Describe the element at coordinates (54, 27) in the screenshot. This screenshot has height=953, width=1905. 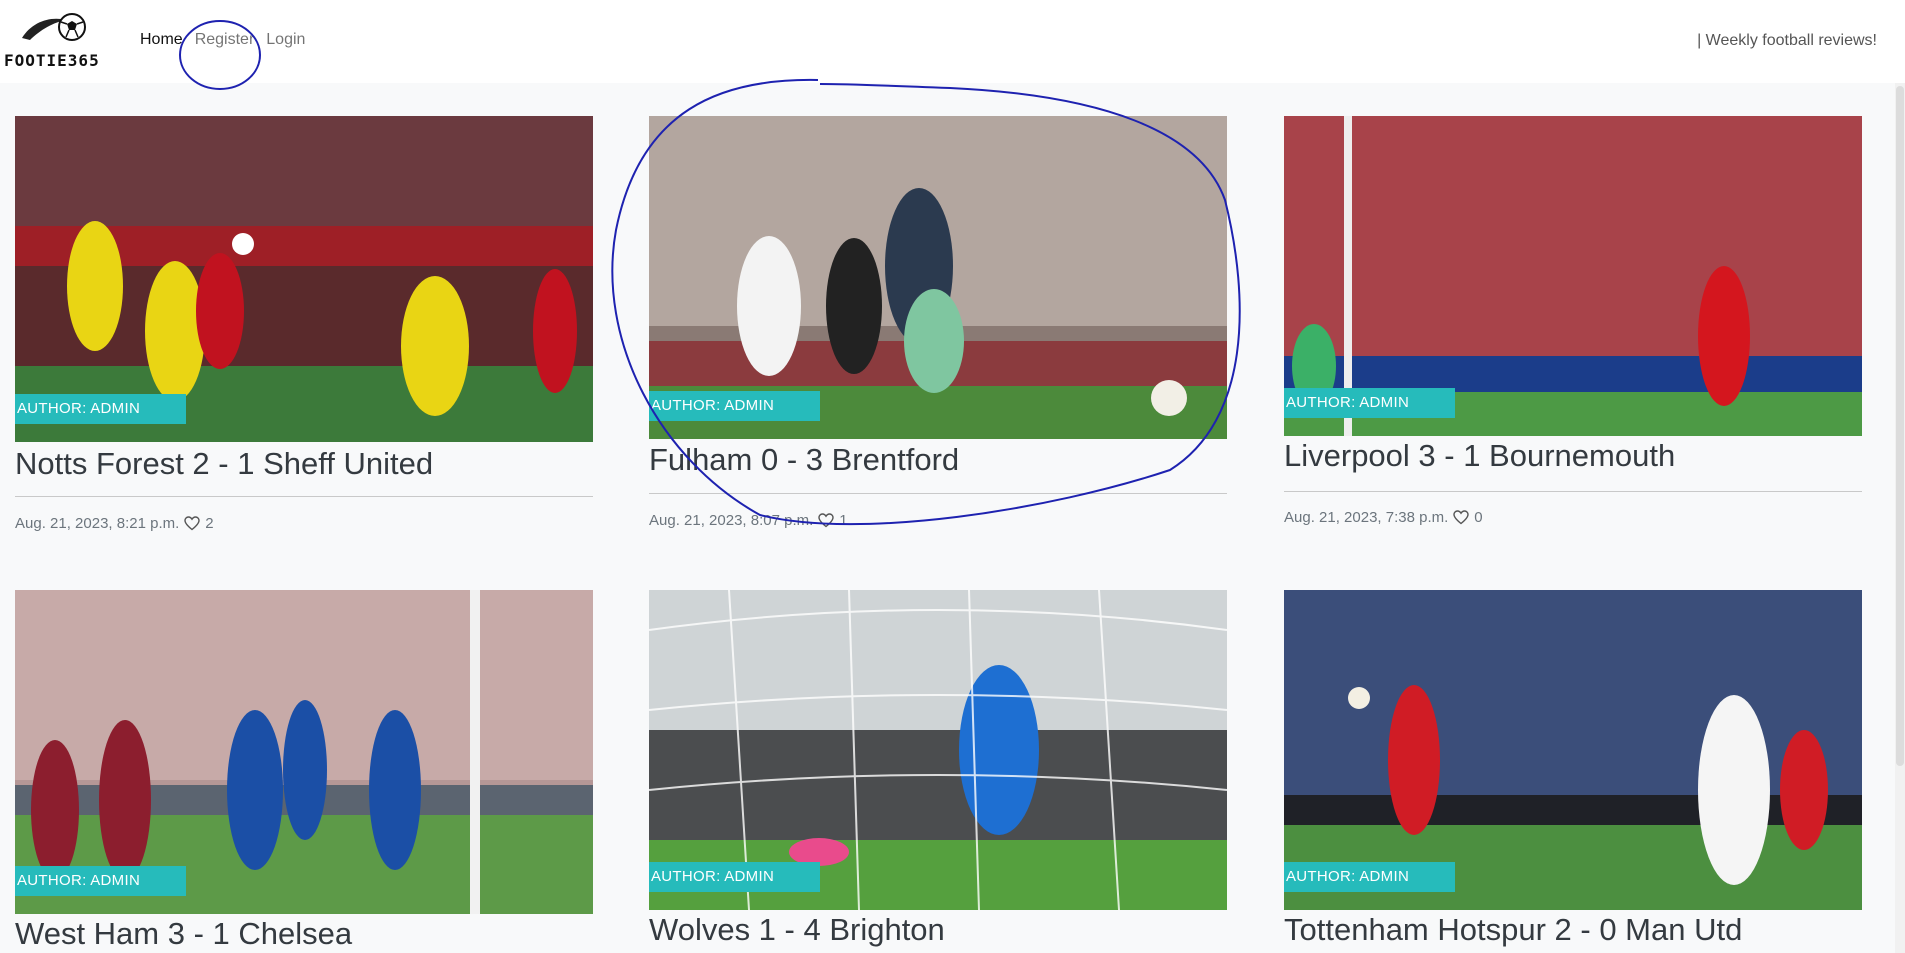
I see `football-logo-icon` at that location.